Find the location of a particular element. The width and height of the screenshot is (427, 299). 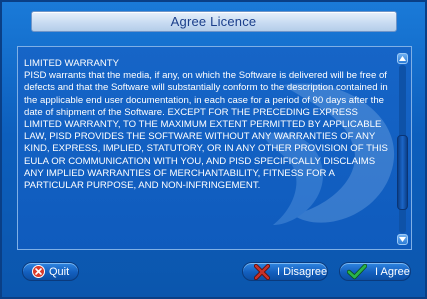

quit-icon is located at coordinates (38, 271).